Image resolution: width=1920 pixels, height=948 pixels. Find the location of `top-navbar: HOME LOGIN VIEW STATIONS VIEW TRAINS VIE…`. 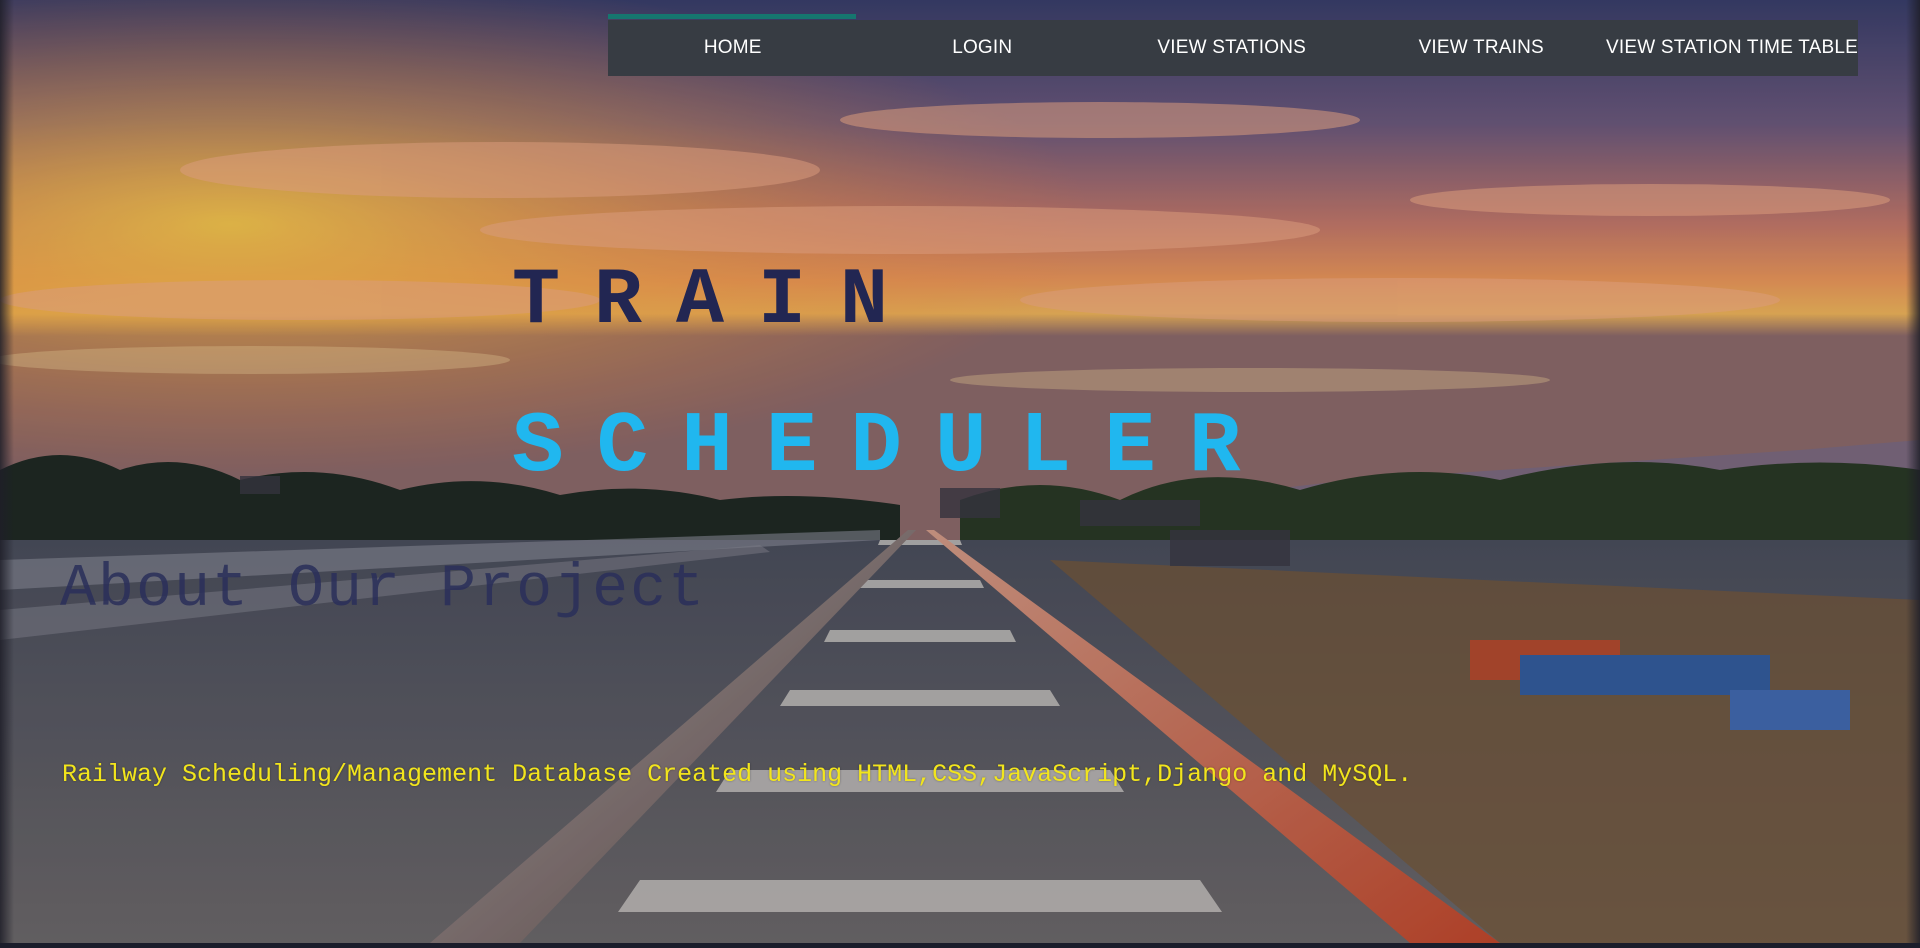

top-navbar: HOME LOGIN VIEW STATIONS VIEW TRAINS VIE… is located at coordinates (1233, 48).